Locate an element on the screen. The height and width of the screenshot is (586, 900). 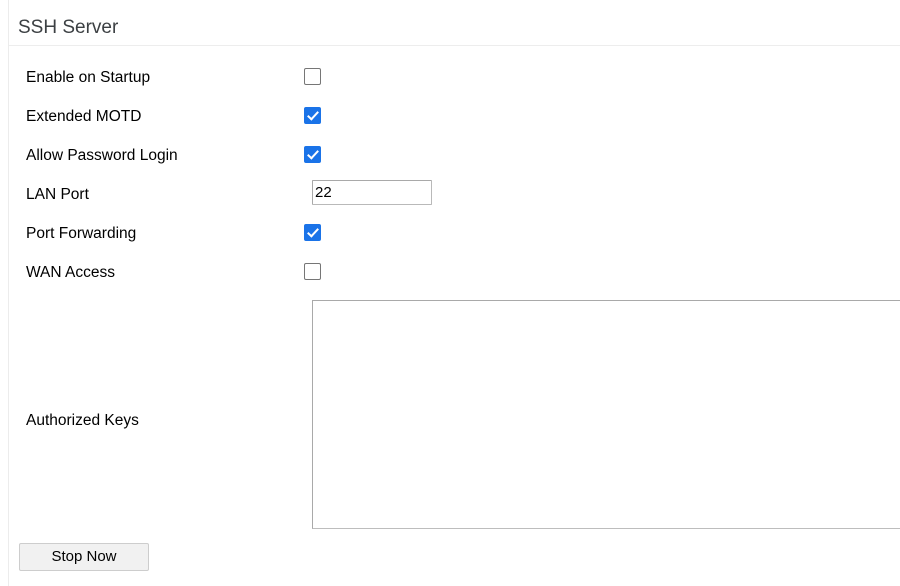
control-cell-wan-access is located at coordinates (312, 271).